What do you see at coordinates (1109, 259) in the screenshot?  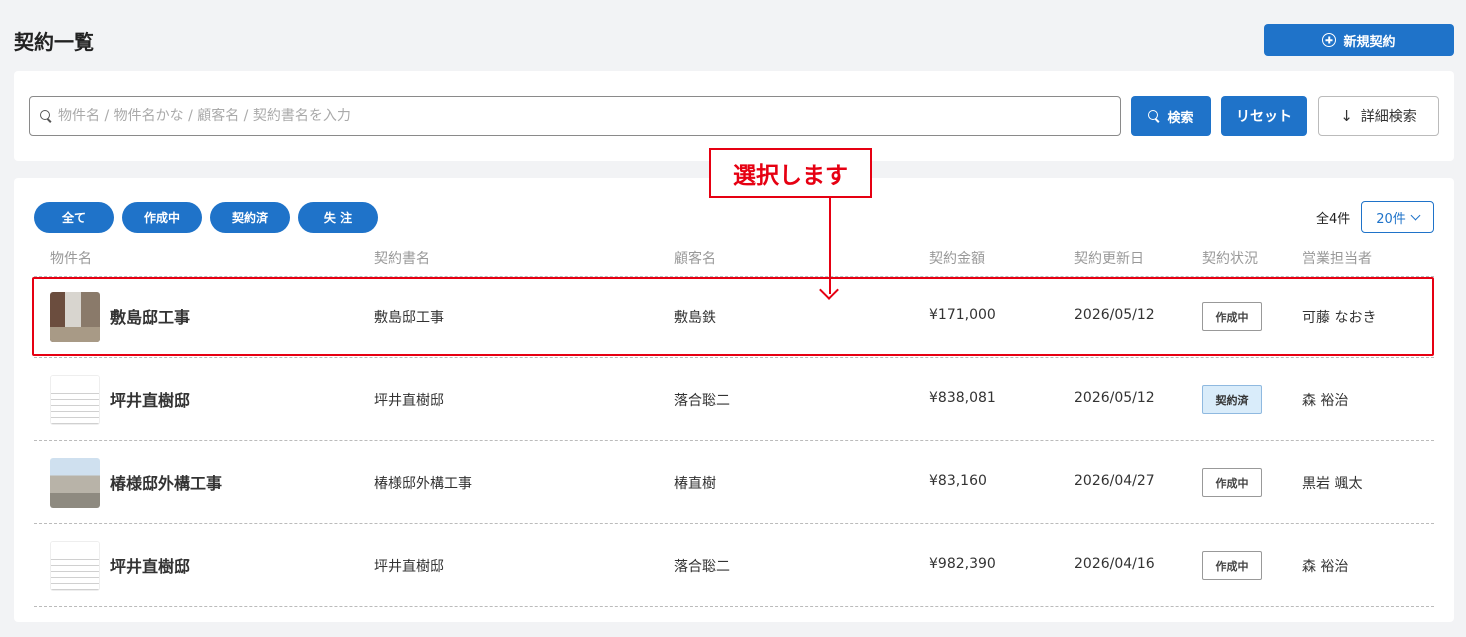 I see `col-header-updated: 契約更新日` at bounding box center [1109, 259].